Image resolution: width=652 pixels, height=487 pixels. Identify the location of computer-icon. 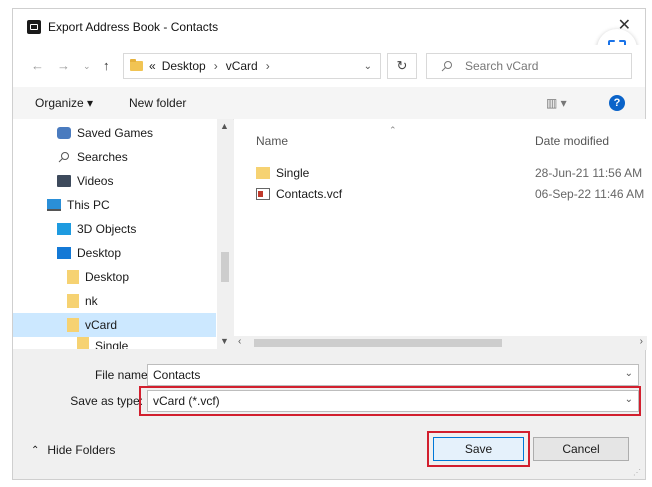
(54, 205).